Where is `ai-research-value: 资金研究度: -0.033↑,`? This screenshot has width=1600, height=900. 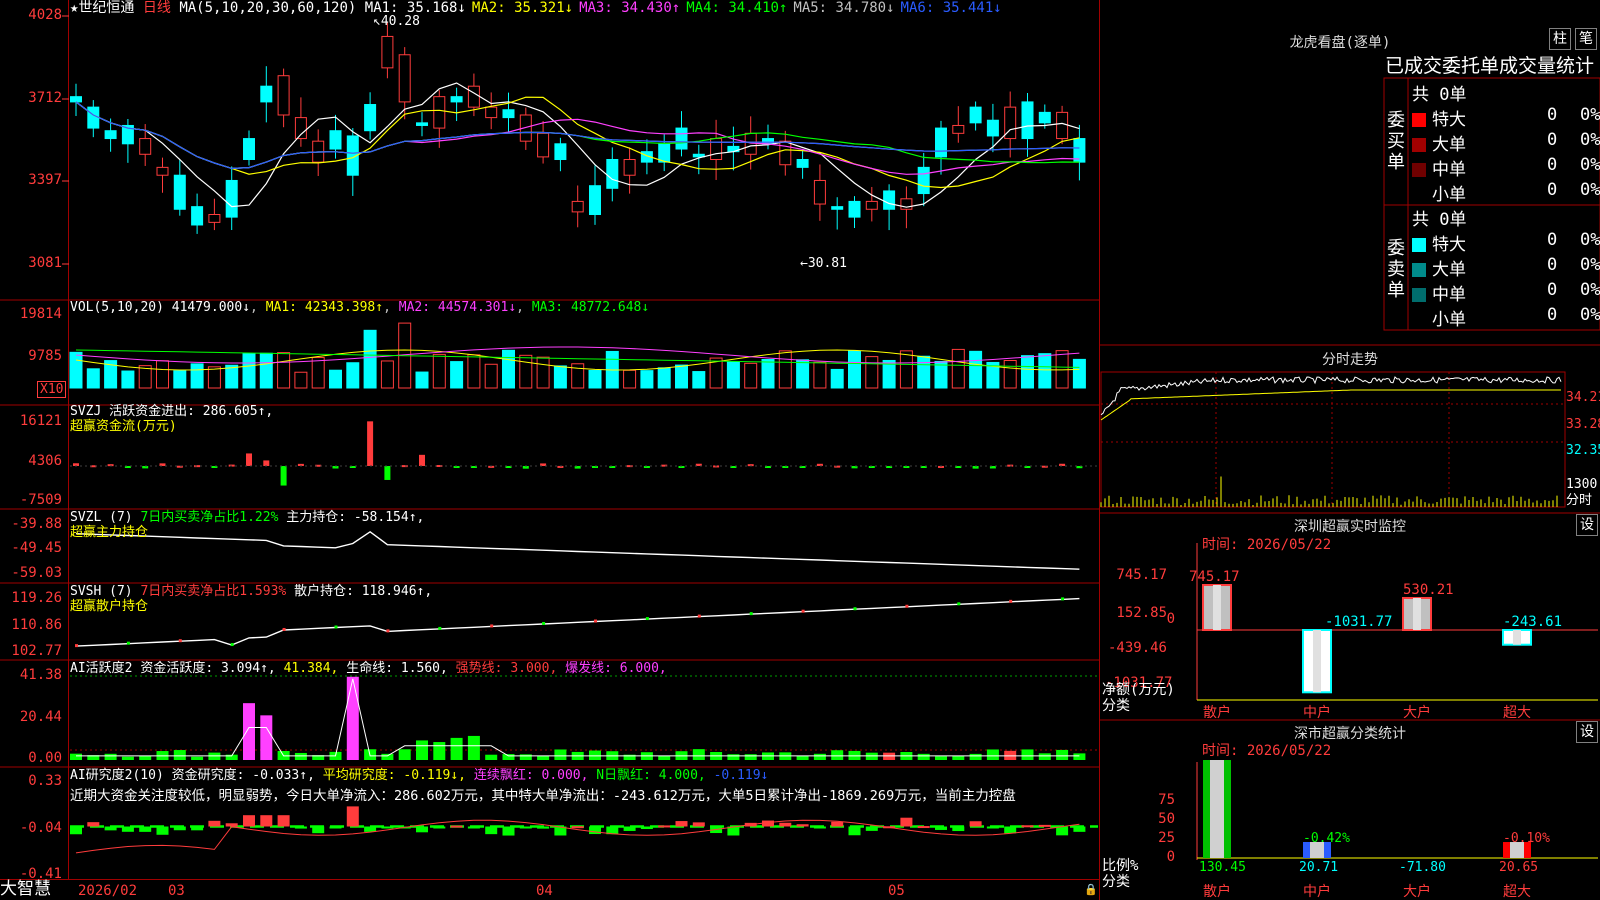
ai-research-value: 资金研究度: -0.033↑, is located at coordinates (243, 775).